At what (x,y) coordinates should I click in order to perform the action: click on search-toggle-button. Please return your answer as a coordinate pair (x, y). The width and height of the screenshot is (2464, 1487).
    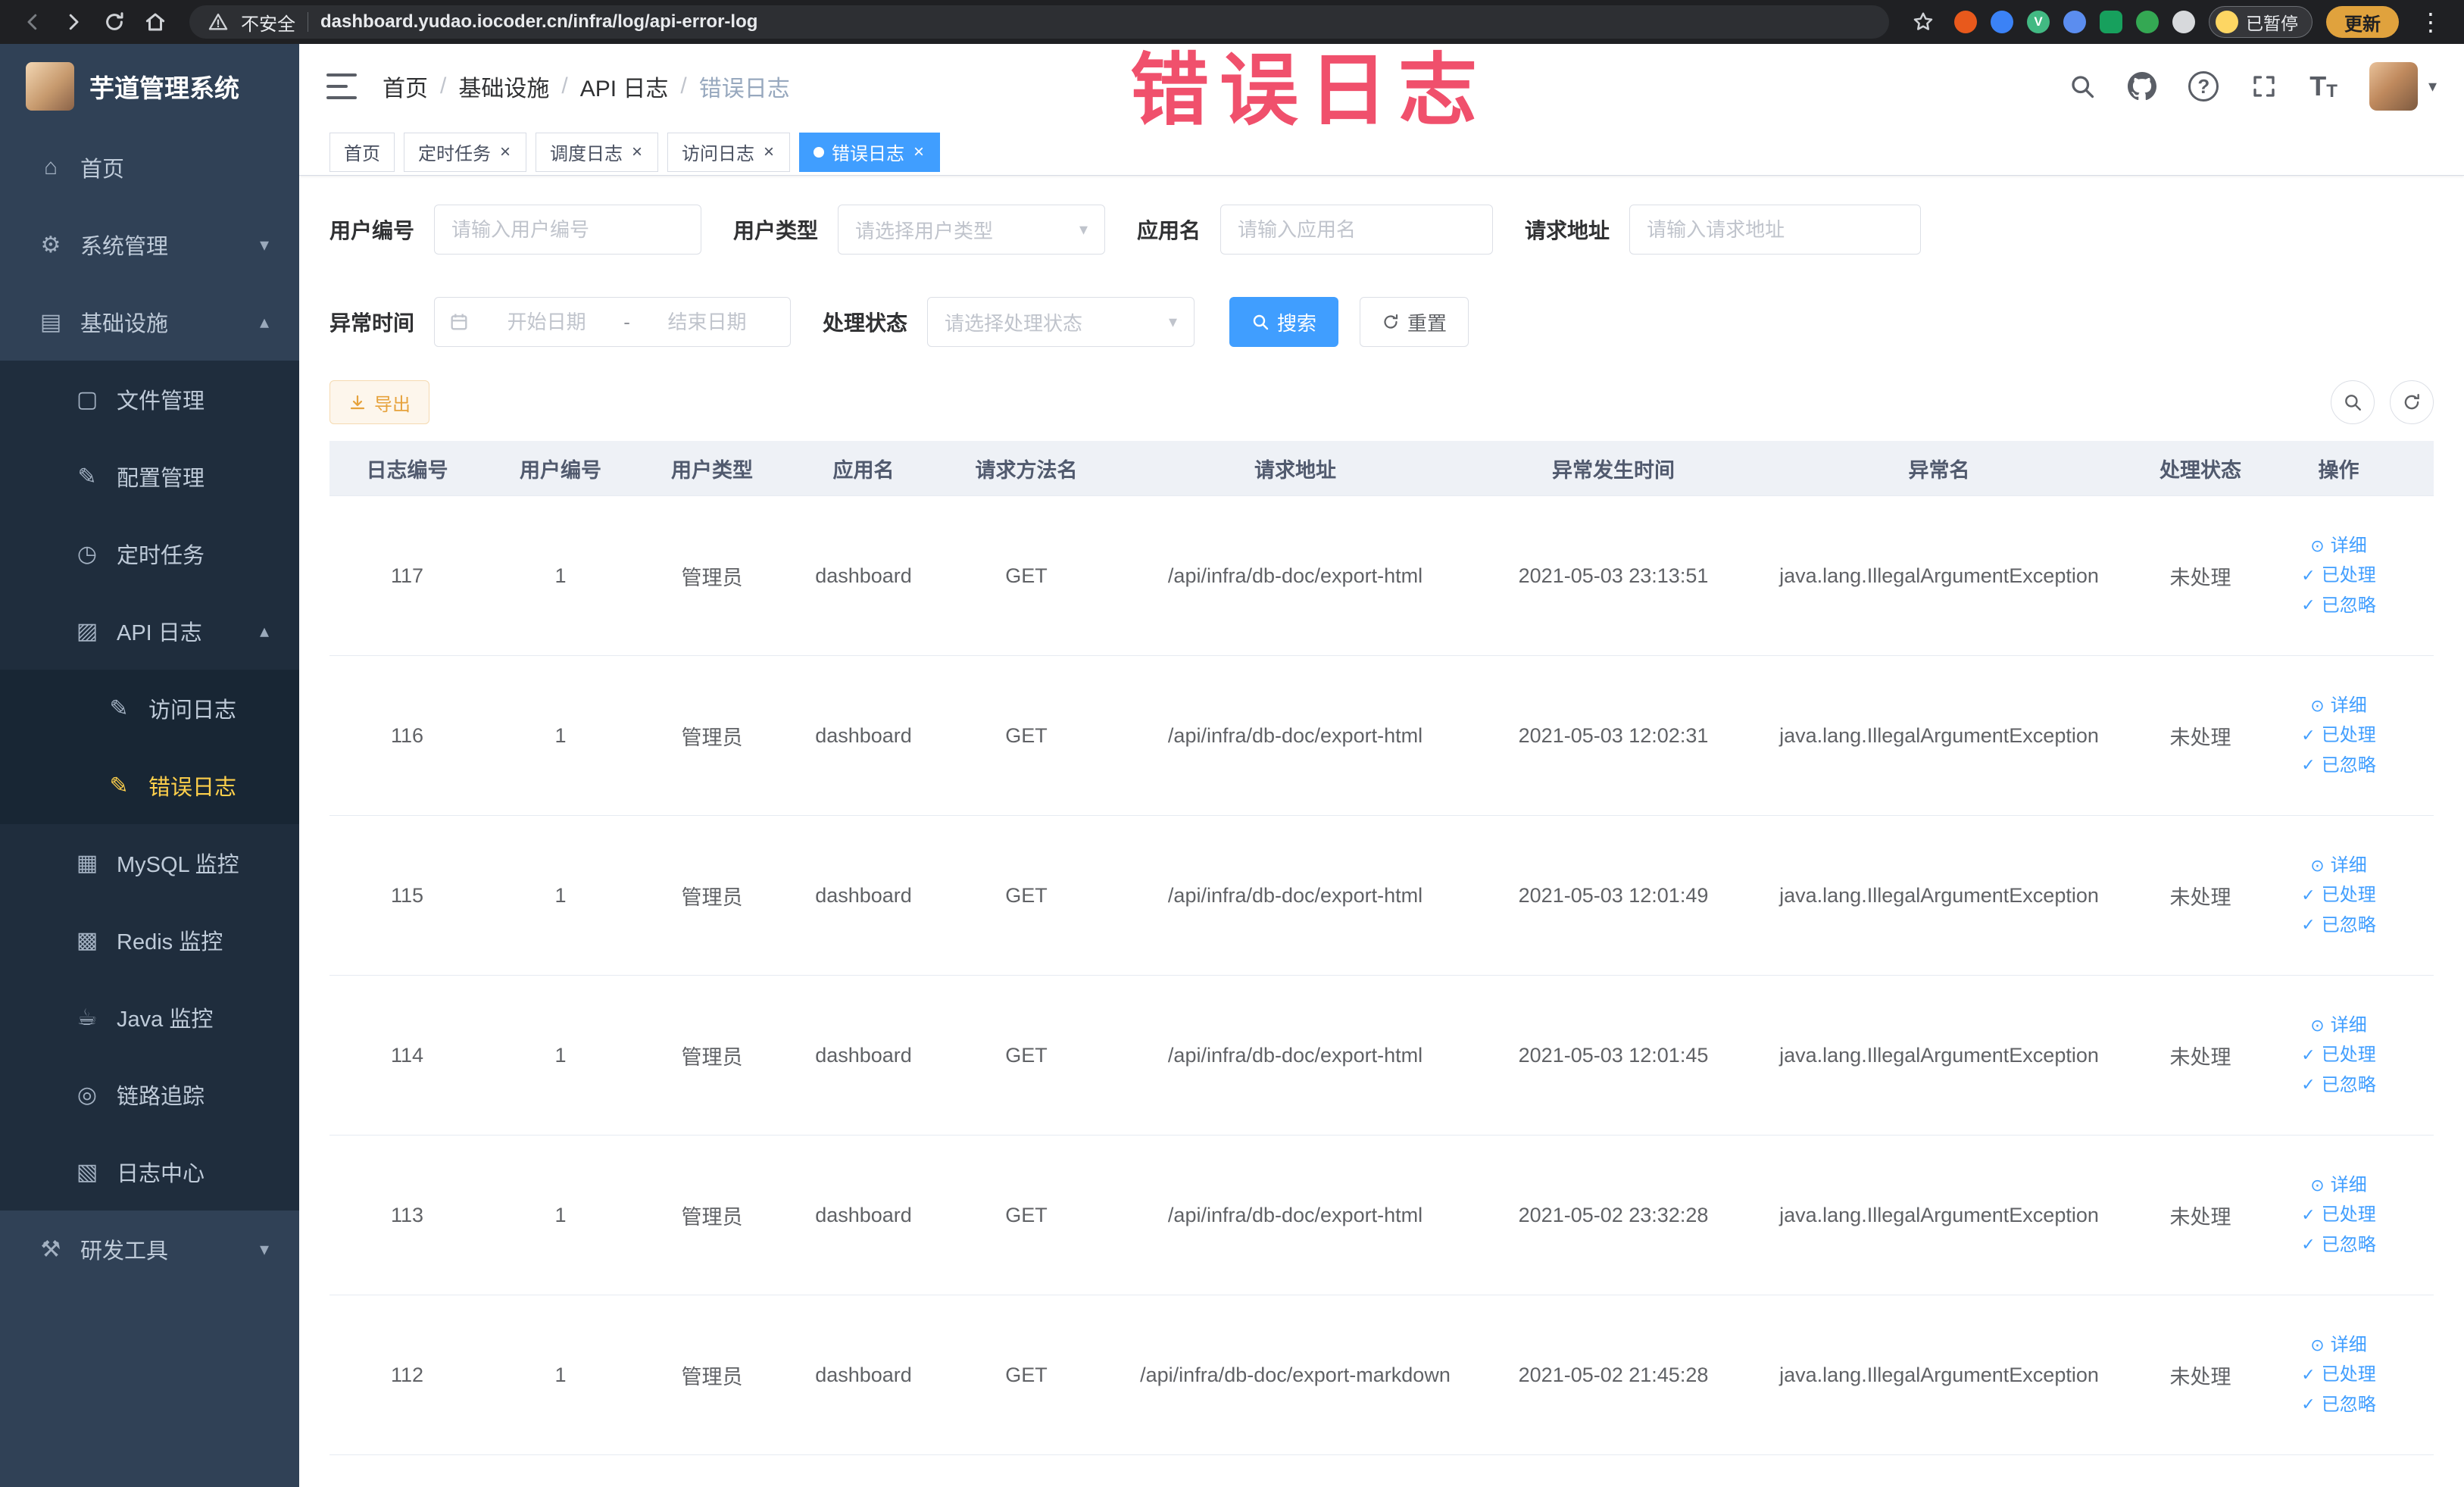
    Looking at the image, I should click on (2353, 402).